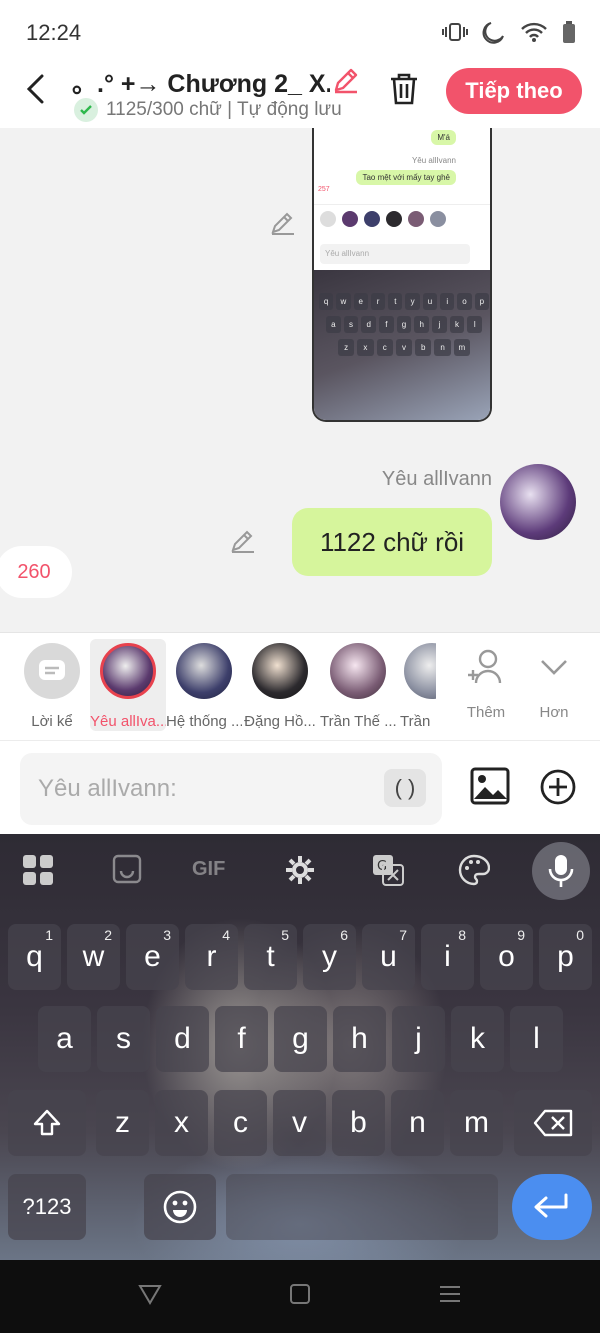  Describe the element at coordinates (35, 89) in the screenshot. I see `back-arrow-icon` at that location.